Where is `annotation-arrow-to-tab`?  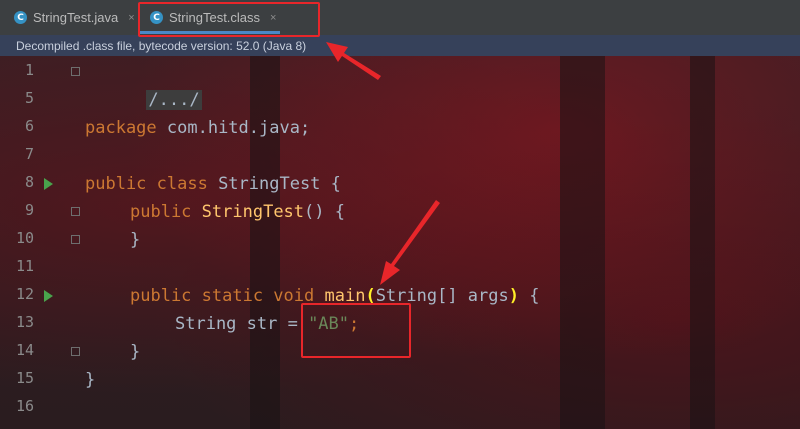 annotation-arrow-to-tab is located at coordinates (353, 61).